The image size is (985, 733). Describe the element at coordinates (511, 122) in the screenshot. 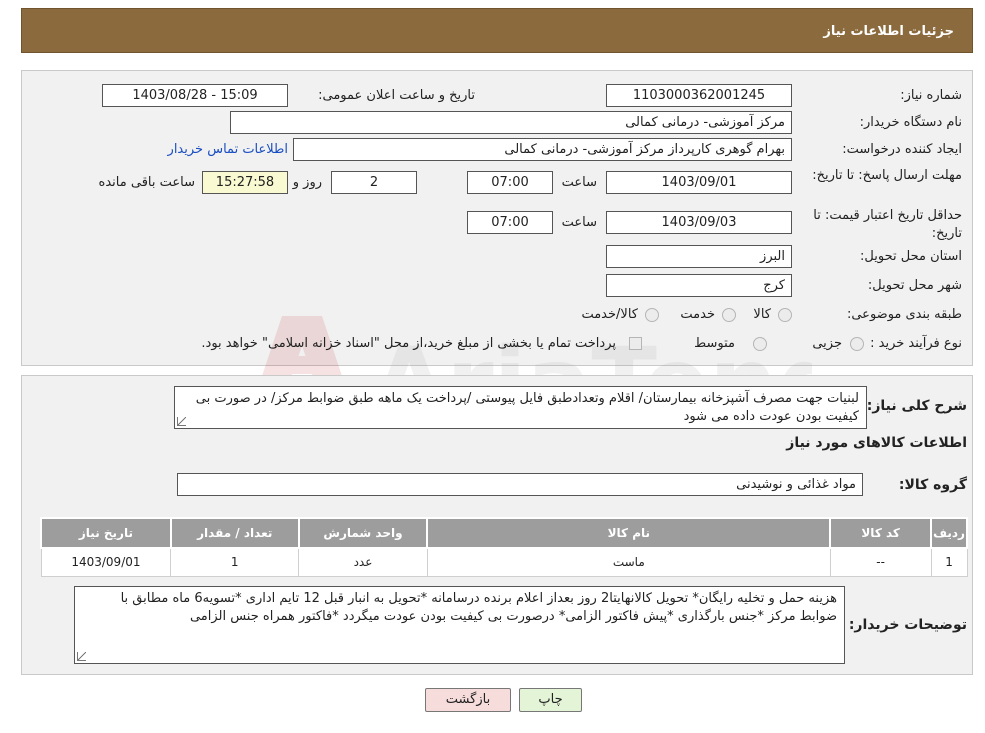

I see `buyer-org-field: مرکز آموزشی- درمانی کمالی` at that location.